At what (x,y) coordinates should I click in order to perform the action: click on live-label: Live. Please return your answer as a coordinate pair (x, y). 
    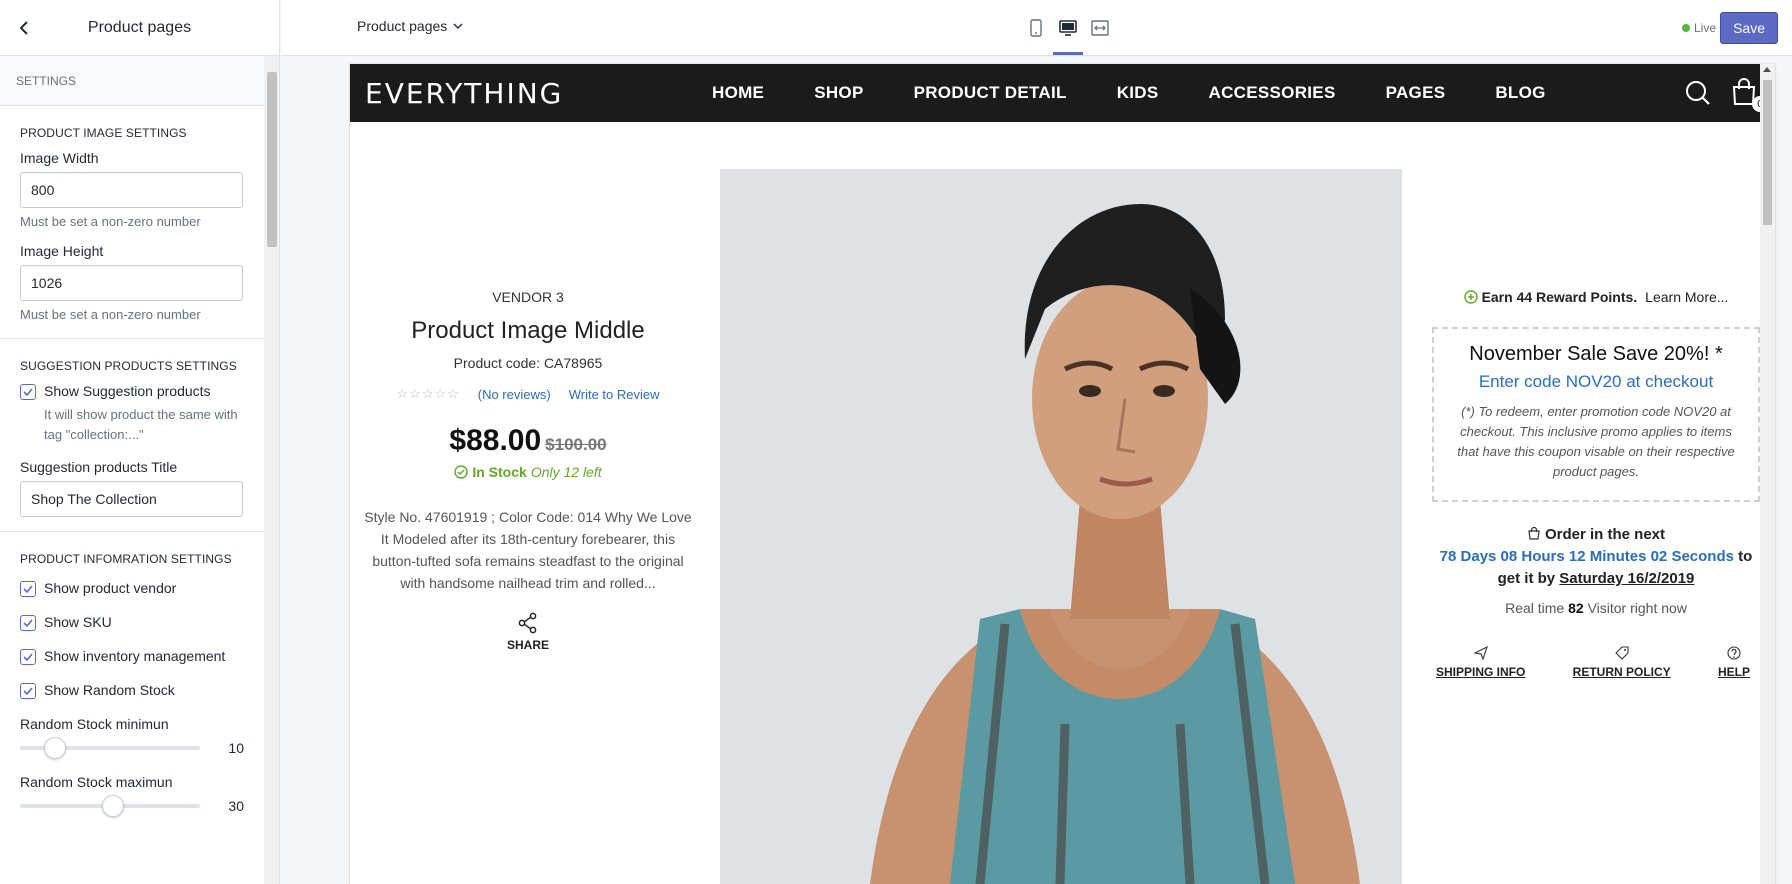
    Looking at the image, I should click on (1704, 28).